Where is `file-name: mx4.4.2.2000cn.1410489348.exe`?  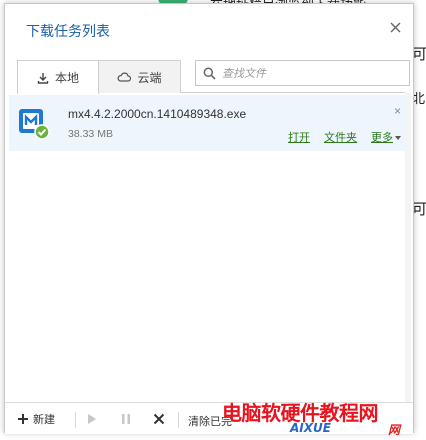 file-name: mx4.4.2.2000cn.1410489348.exe is located at coordinates (157, 114).